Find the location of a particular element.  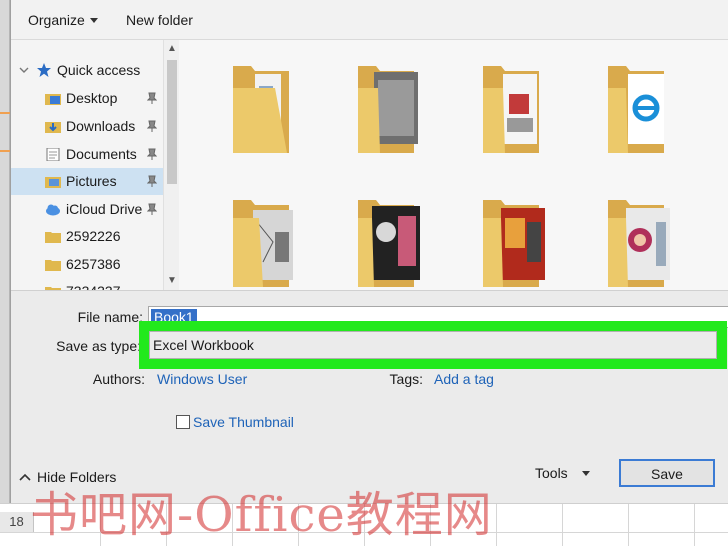

toolbar: Organize New folder is located at coordinates (369, 20).